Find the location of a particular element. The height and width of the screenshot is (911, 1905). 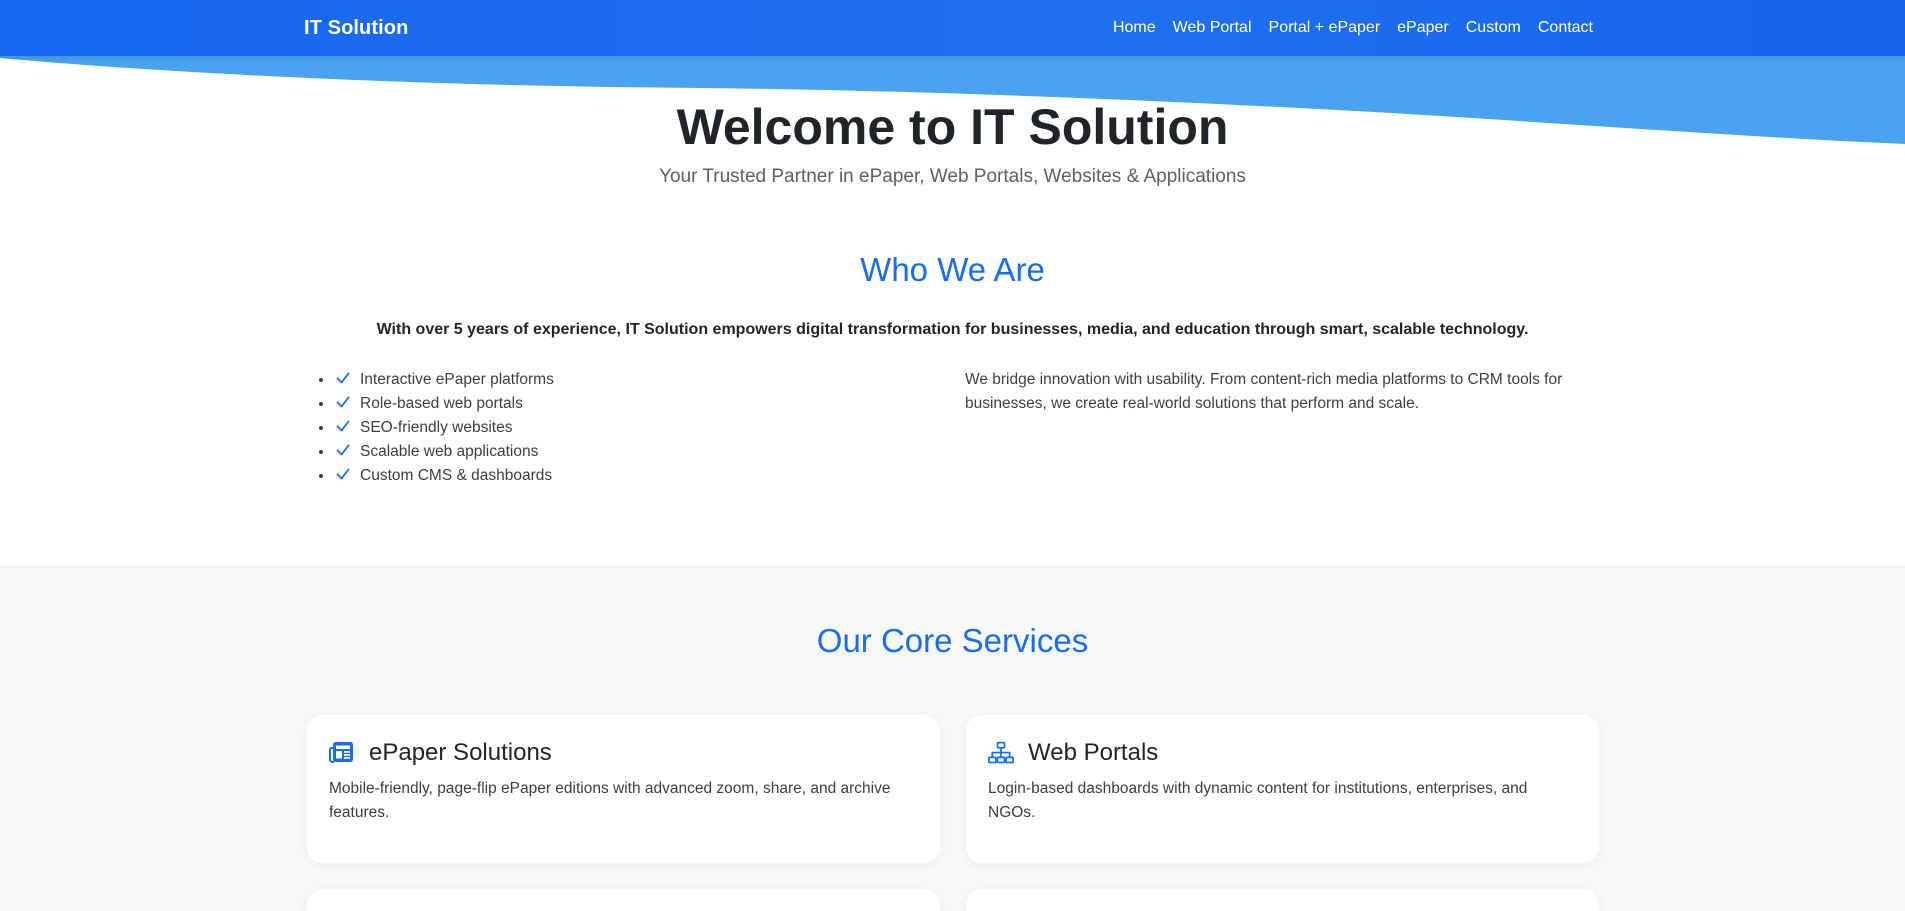

brand-logo-link: IT Solution is located at coordinates (356, 28).